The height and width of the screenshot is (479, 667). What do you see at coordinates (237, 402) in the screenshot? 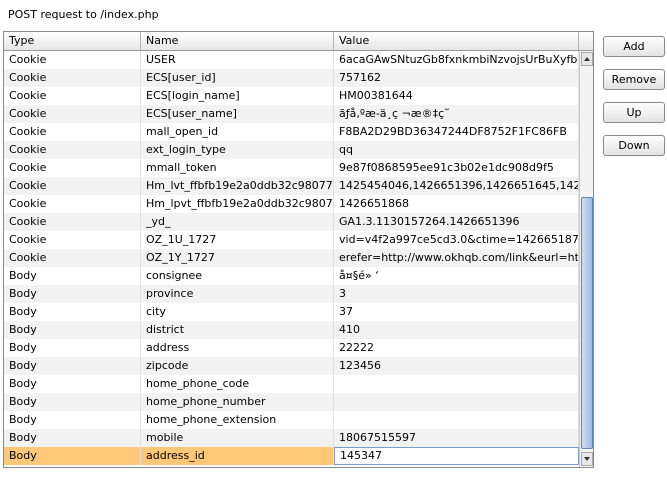
I see `cell-name: home_phone_number` at bounding box center [237, 402].